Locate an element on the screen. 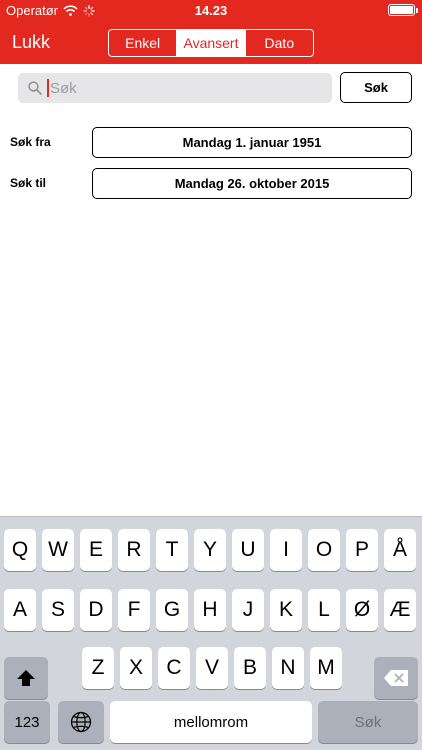  globe-icon is located at coordinates (81, 722).